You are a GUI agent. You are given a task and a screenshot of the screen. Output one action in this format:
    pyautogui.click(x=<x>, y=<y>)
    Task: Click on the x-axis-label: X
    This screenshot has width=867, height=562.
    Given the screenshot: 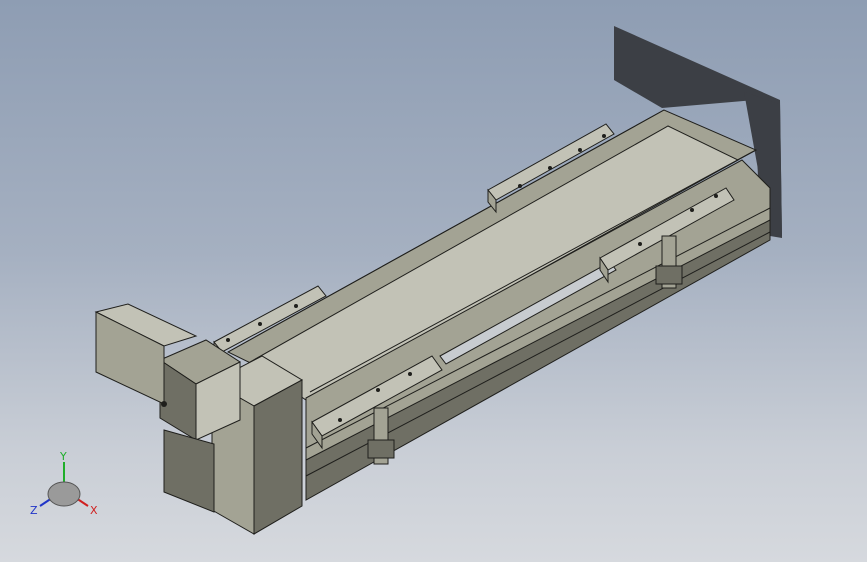 What is the action you would take?
    pyautogui.click(x=94, y=510)
    